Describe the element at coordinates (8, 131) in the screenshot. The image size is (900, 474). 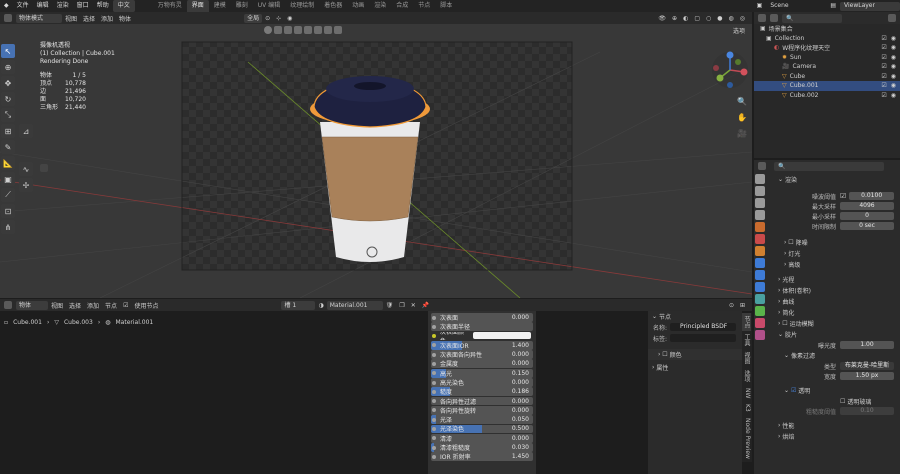
I see `transform-icon: ⊞` at that location.